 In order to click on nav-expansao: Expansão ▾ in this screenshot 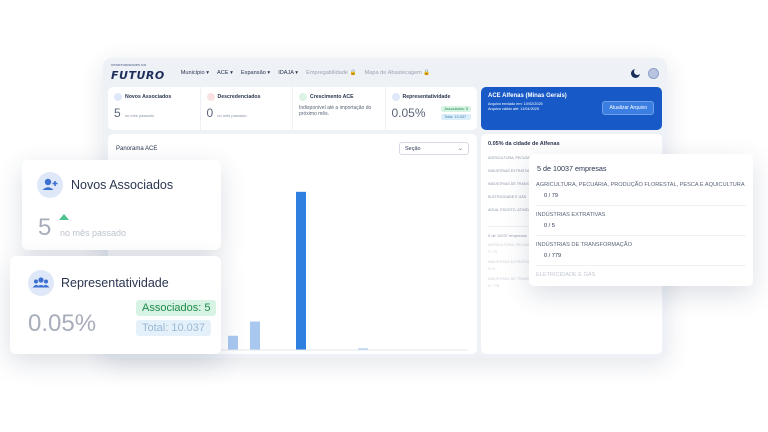, I will do `click(255, 73)`.